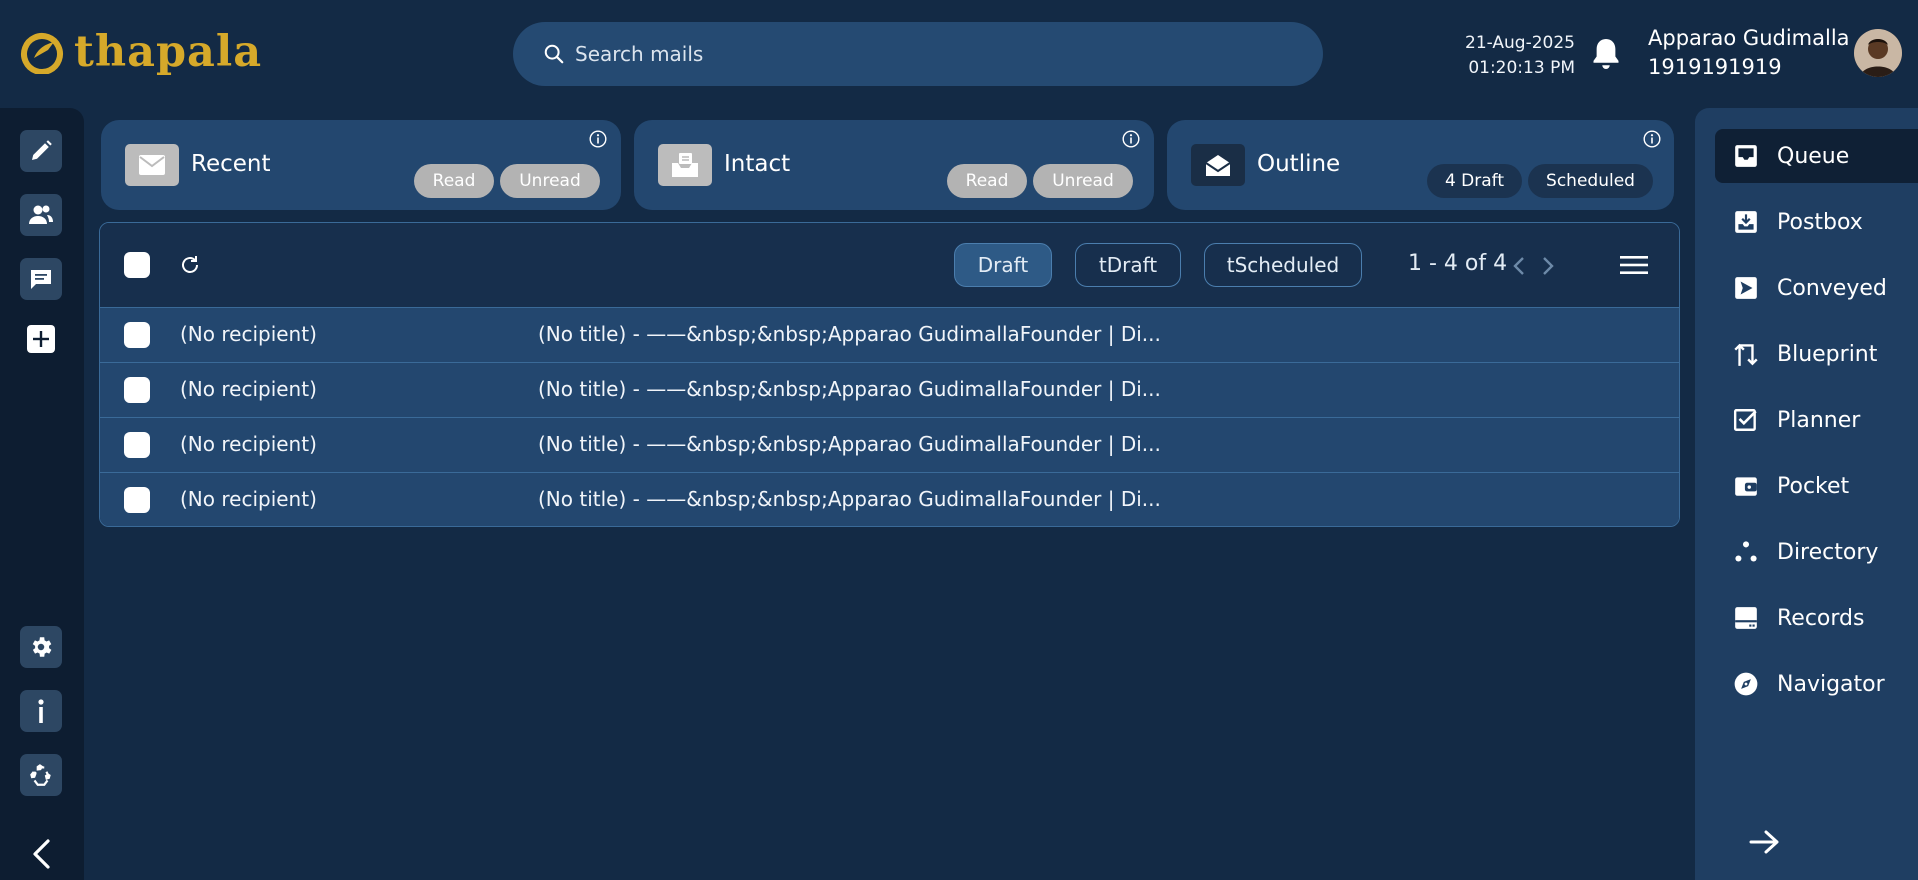 This screenshot has height=880, width=1918. What do you see at coordinates (1474, 181) in the screenshot?
I see `outline-draft-pill: 4 Draft` at bounding box center [1474, 181].